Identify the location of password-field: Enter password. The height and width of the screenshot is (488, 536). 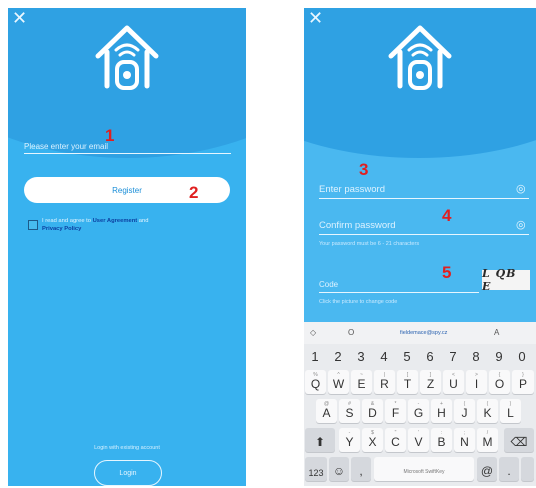
(352, 189).